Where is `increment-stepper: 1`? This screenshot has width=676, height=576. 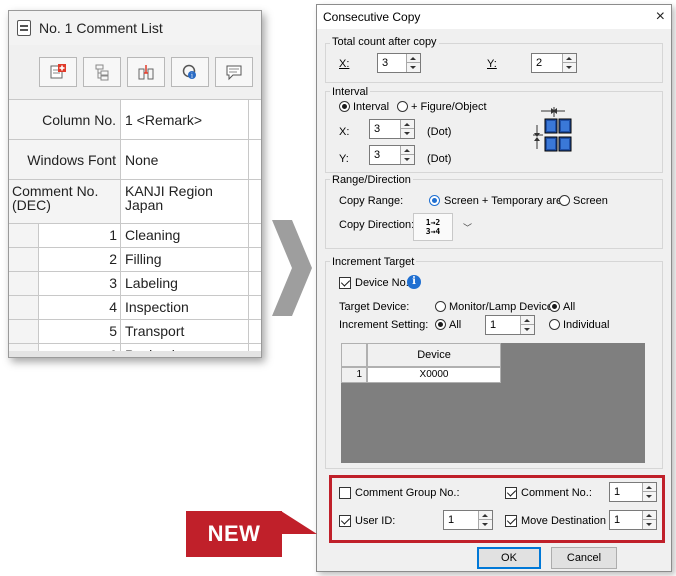
increment-stepper: 1 is located at coordinates (510, 325).